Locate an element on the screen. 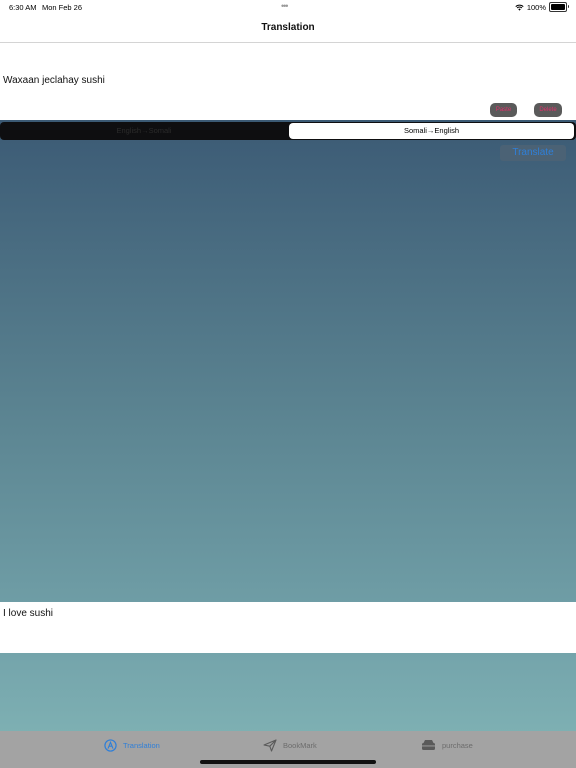  translation-output-text: I love sushi is located at coordinates (28, 613).